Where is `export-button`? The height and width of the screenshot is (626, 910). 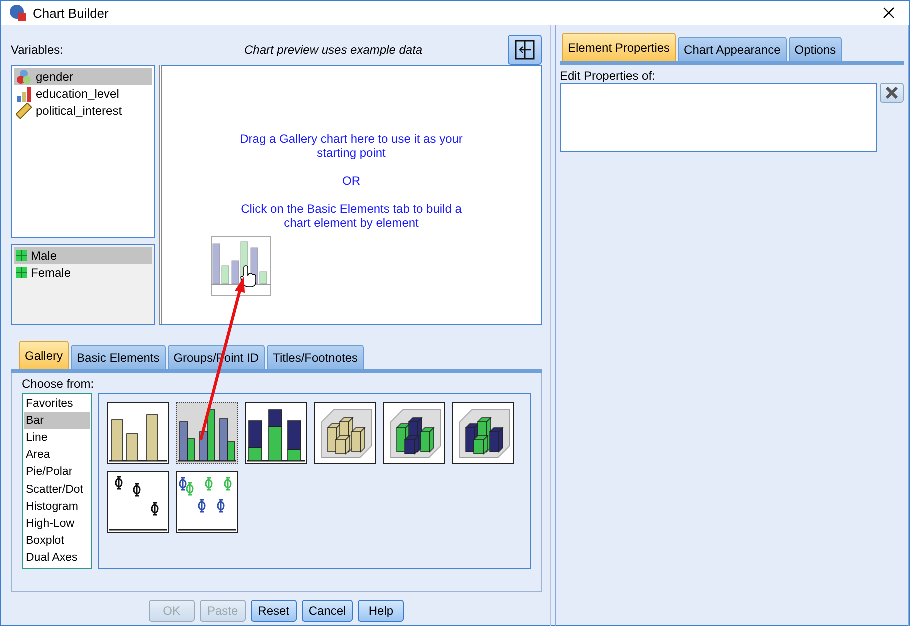 export-button is located at coordinates (525, 50).